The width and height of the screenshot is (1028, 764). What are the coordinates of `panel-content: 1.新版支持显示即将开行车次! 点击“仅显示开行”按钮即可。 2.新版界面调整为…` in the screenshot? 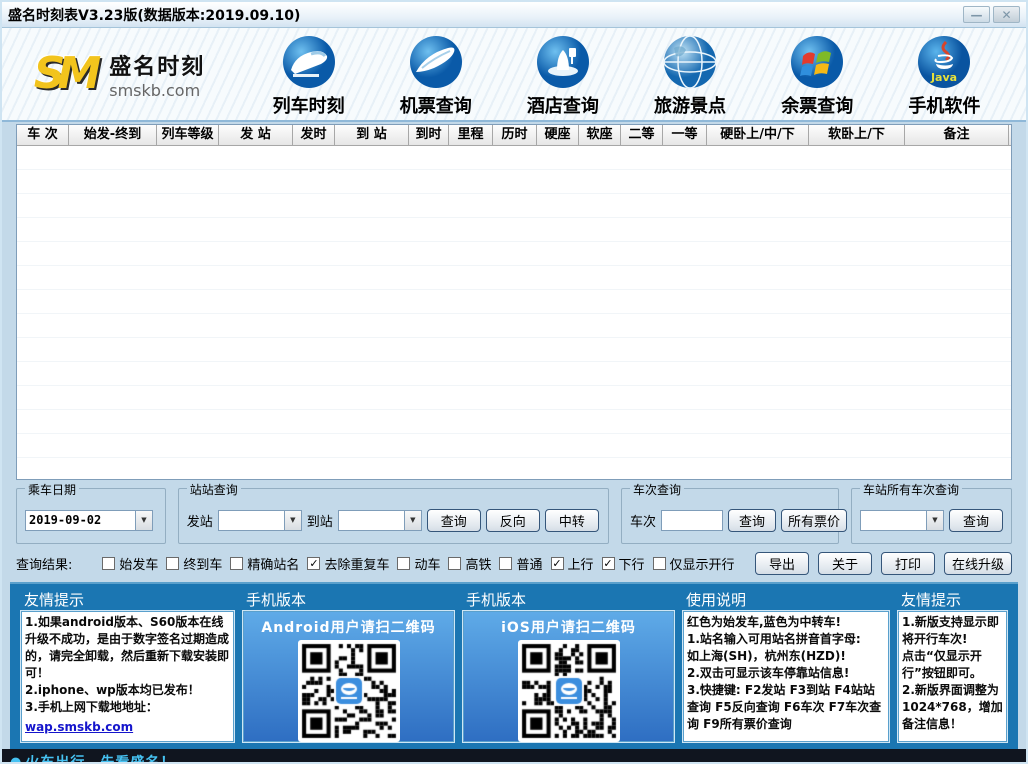 It's located at (952, 676).